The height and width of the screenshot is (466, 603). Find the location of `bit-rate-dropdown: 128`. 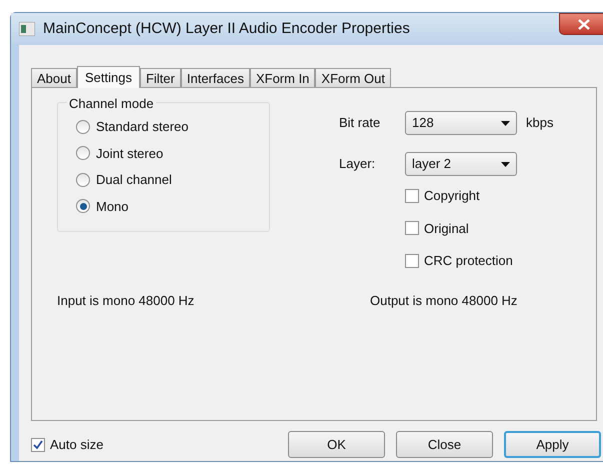

bit-rate-dropdown: 128 is located at coordinates (461, 123).